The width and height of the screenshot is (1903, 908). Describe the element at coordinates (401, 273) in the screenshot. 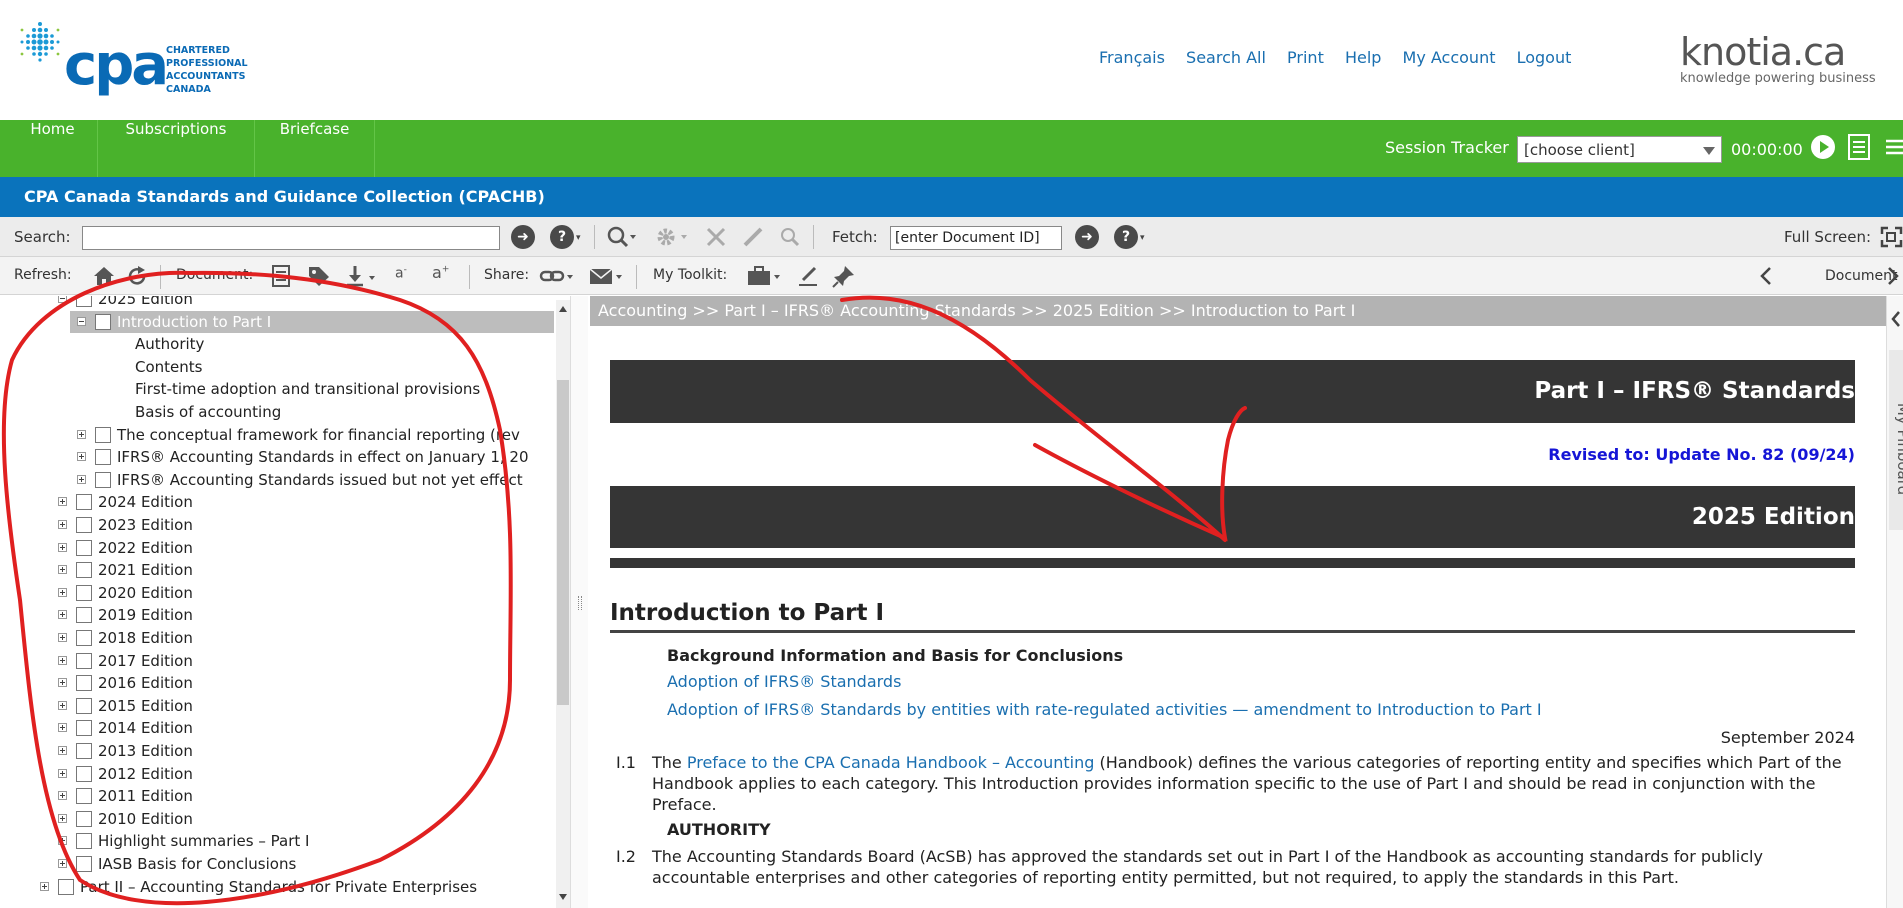

I see `decrease-font-icon: a-` at that location.